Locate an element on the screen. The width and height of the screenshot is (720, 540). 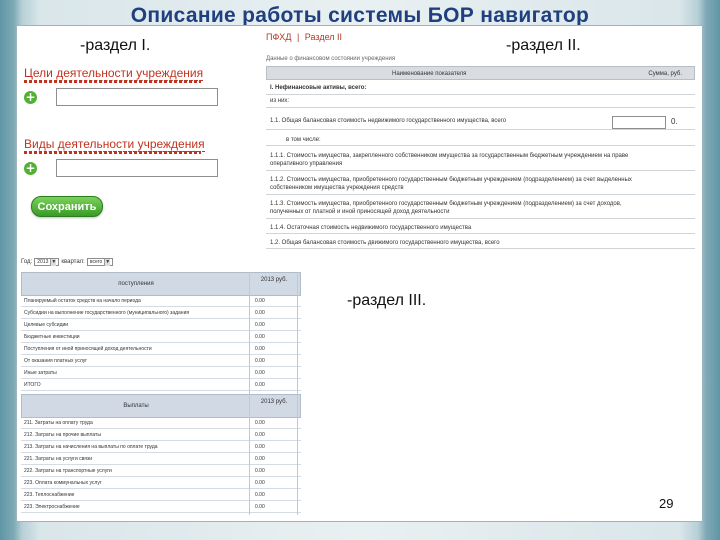
table-row: 223. Оплата коммунальных услуг 0.00 is located at coordinates (161, 483).